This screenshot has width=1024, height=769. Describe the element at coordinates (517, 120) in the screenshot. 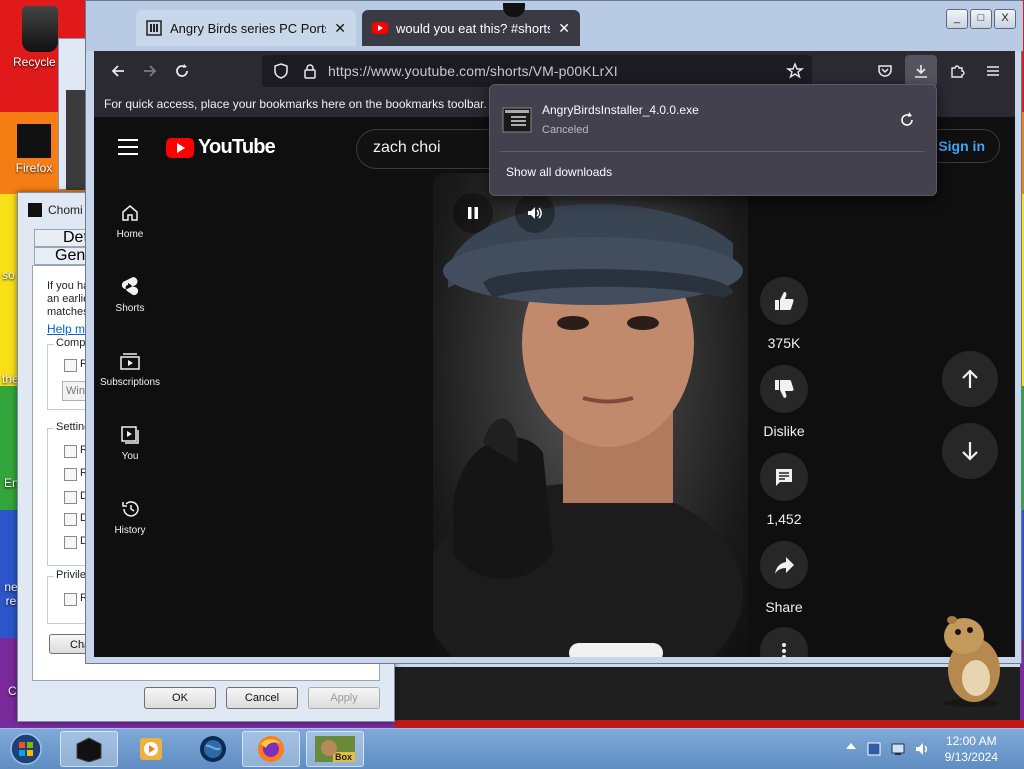

I see `exe-file-icon` at that location.